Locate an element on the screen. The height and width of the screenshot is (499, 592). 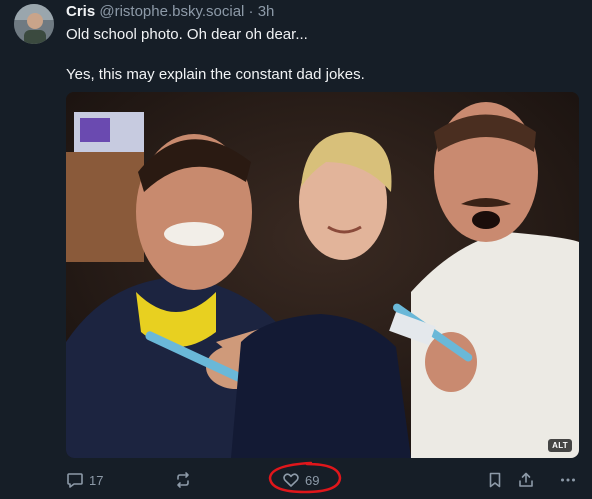
alt-badge: ALT is located at coordinates (560, 445).